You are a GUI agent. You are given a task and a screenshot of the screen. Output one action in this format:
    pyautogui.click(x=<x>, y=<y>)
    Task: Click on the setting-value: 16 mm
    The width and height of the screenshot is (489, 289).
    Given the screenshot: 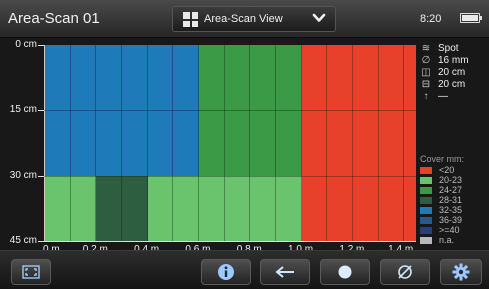 What is the action you would take?
    pyautogui.click(x=453, y=60)
    